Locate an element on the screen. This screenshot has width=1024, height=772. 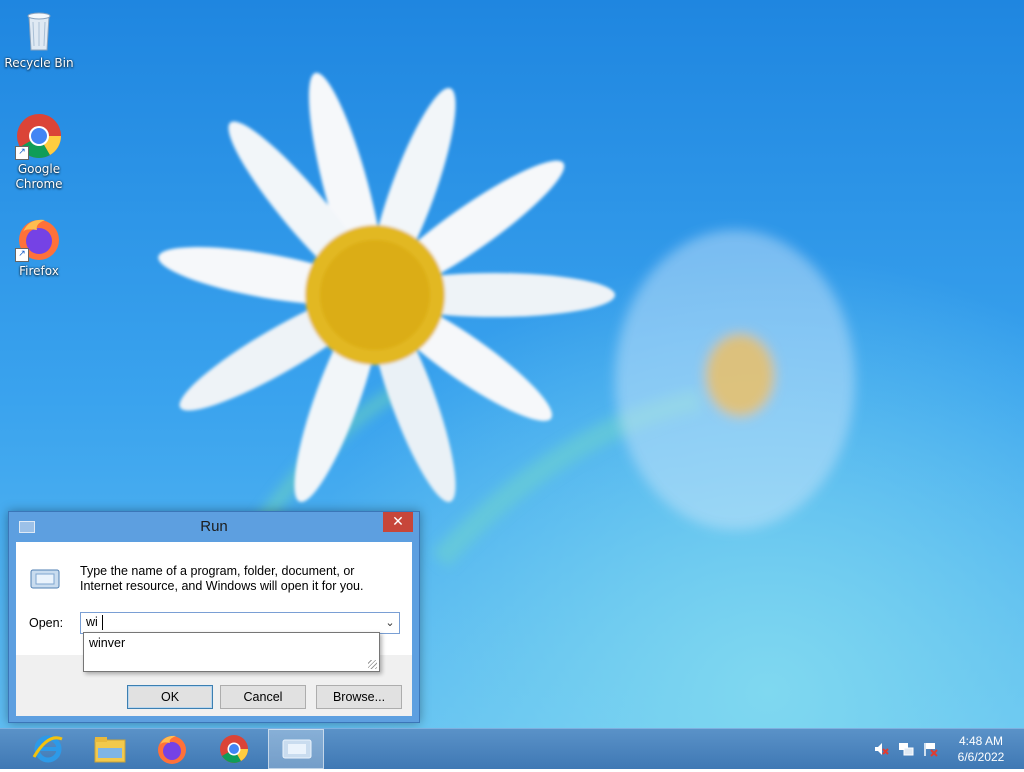
internet-explorer-icon is located at coordinates (47, 749).